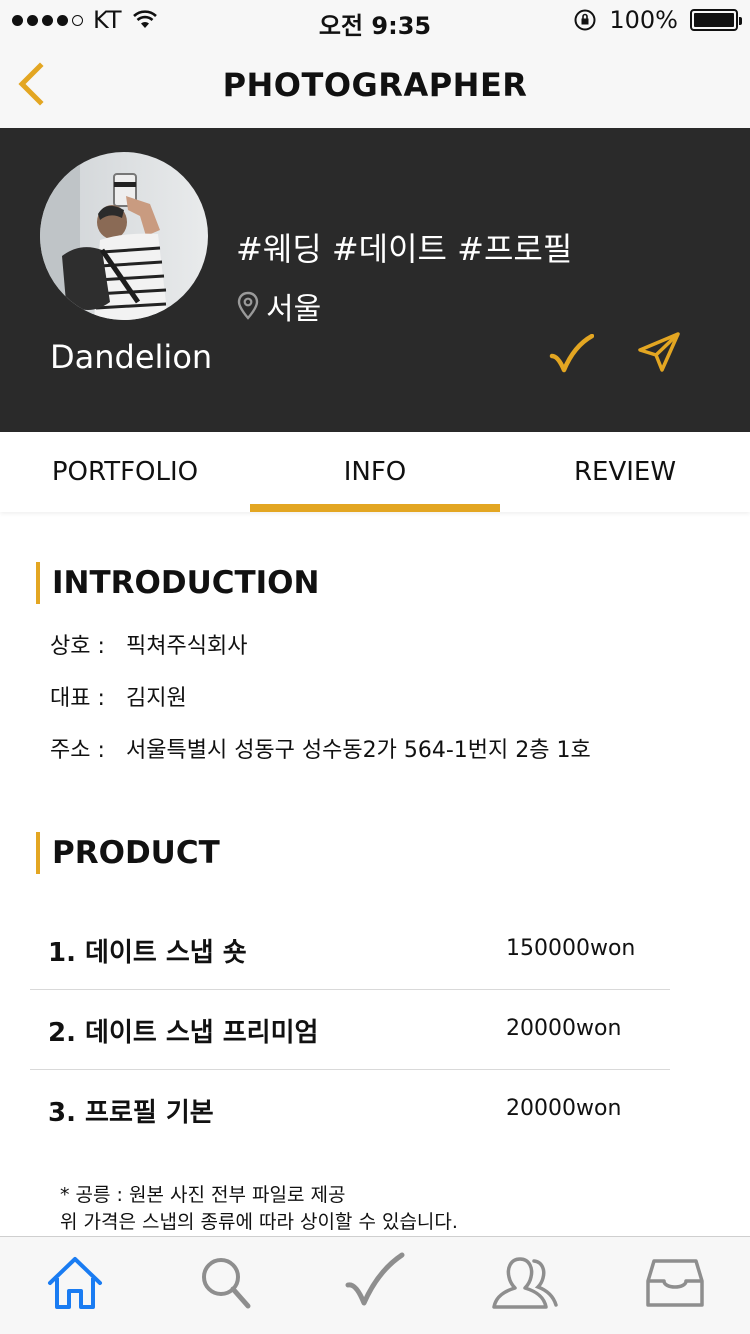  I want to click on product-name: 1. 데이트 스냅 숏, so click(147, 953).